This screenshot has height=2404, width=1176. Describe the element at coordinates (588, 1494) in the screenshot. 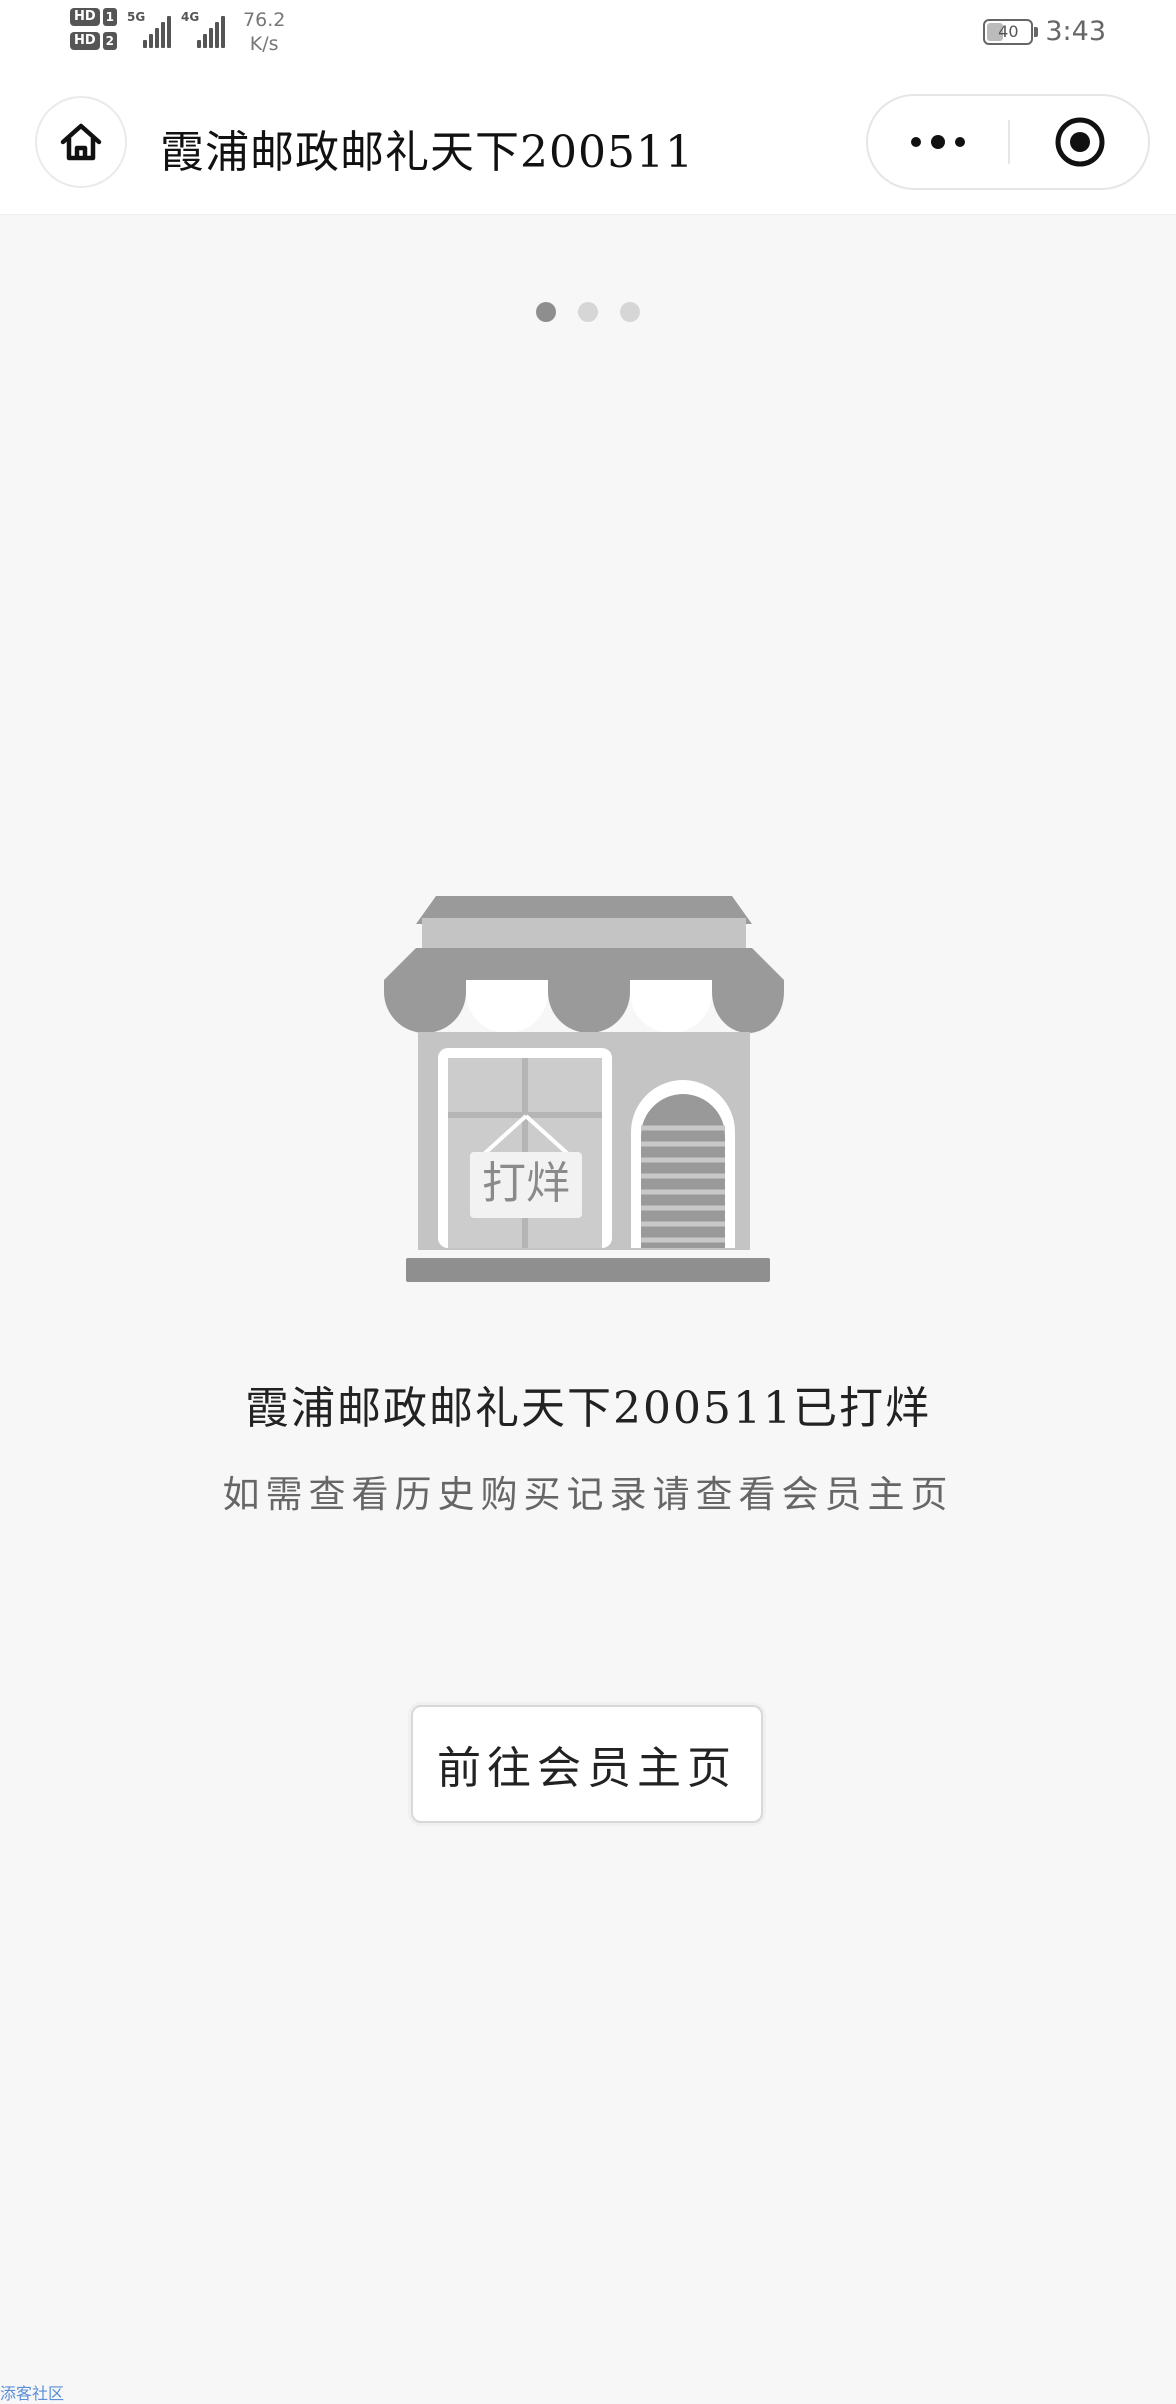

I see `closed-subtitle: 如需查看历史购买记录请查看会员主页` at that location.